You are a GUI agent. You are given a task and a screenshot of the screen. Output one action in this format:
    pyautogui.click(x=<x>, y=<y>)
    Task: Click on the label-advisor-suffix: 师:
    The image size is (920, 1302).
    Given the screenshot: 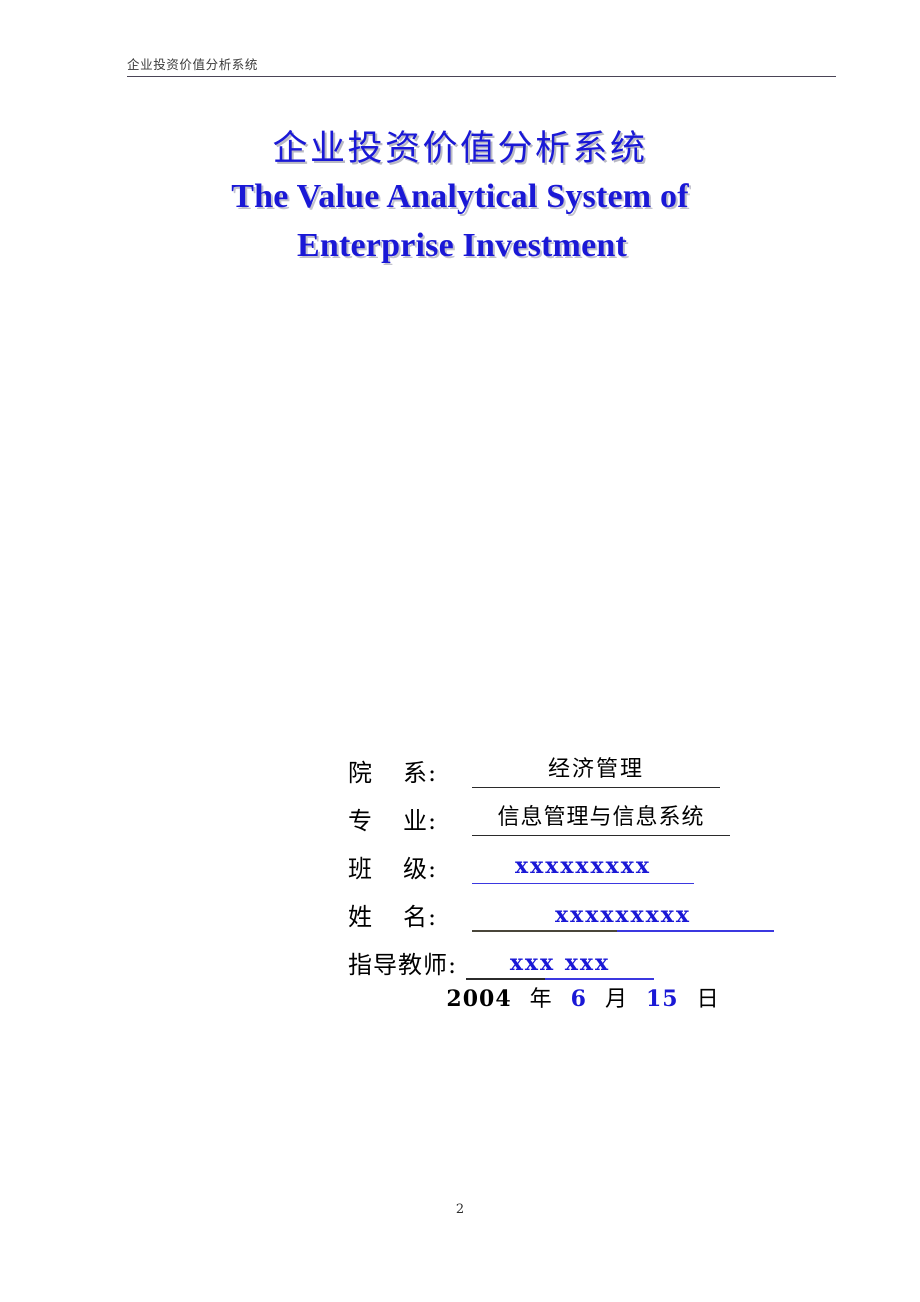 What is the action you would take?
    pyautogui.click(x=440, y=965)
    